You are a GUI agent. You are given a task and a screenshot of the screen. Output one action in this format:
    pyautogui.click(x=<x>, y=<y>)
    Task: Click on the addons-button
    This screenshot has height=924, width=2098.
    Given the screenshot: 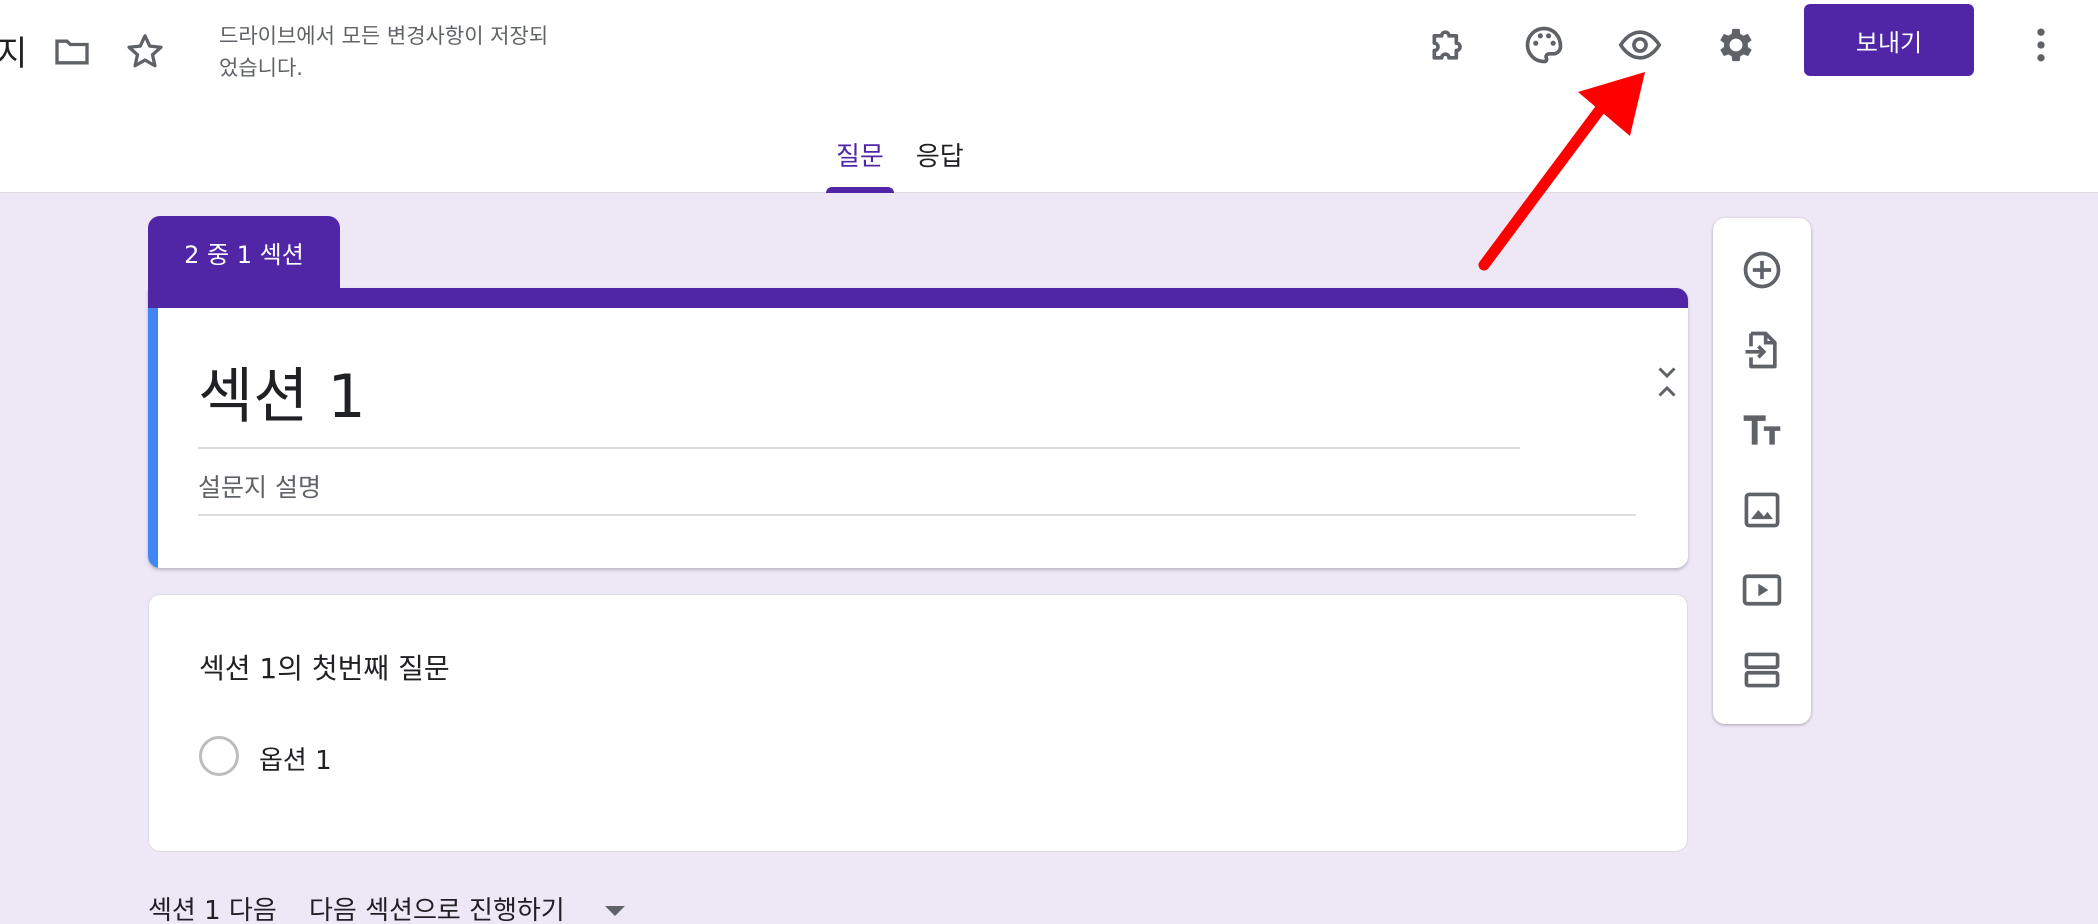 What is the action you would take?
    pyautogui.click(x=1449, y=45)
    